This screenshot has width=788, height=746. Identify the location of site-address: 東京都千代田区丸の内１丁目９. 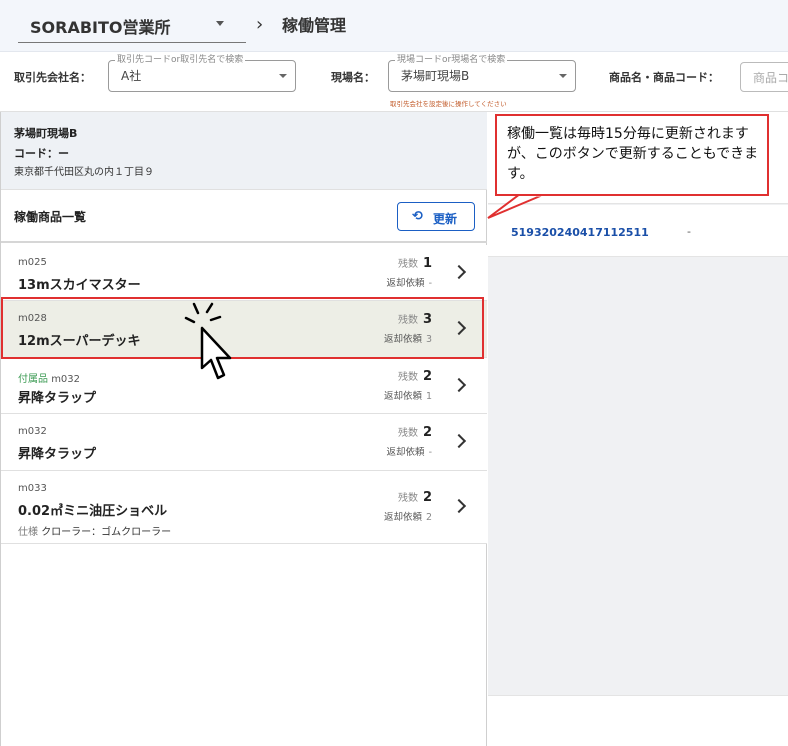
(84, 172).